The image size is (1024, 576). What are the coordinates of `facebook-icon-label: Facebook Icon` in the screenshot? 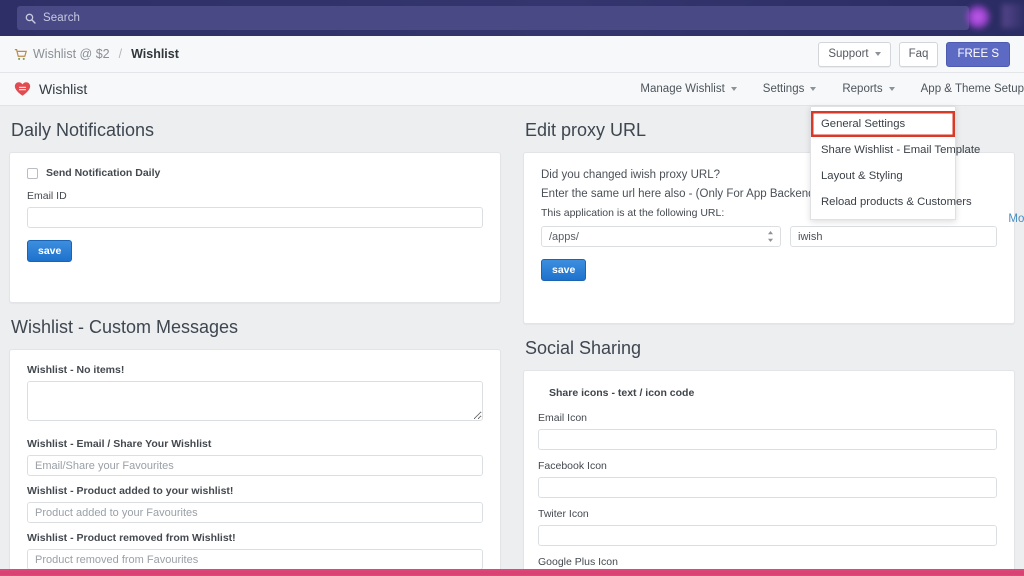 It's located at (572, 466).